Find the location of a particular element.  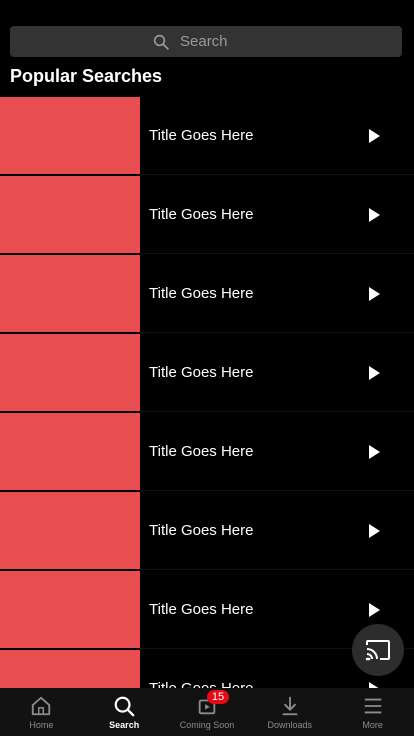

menu-icon is located at coordinates (372, 706).